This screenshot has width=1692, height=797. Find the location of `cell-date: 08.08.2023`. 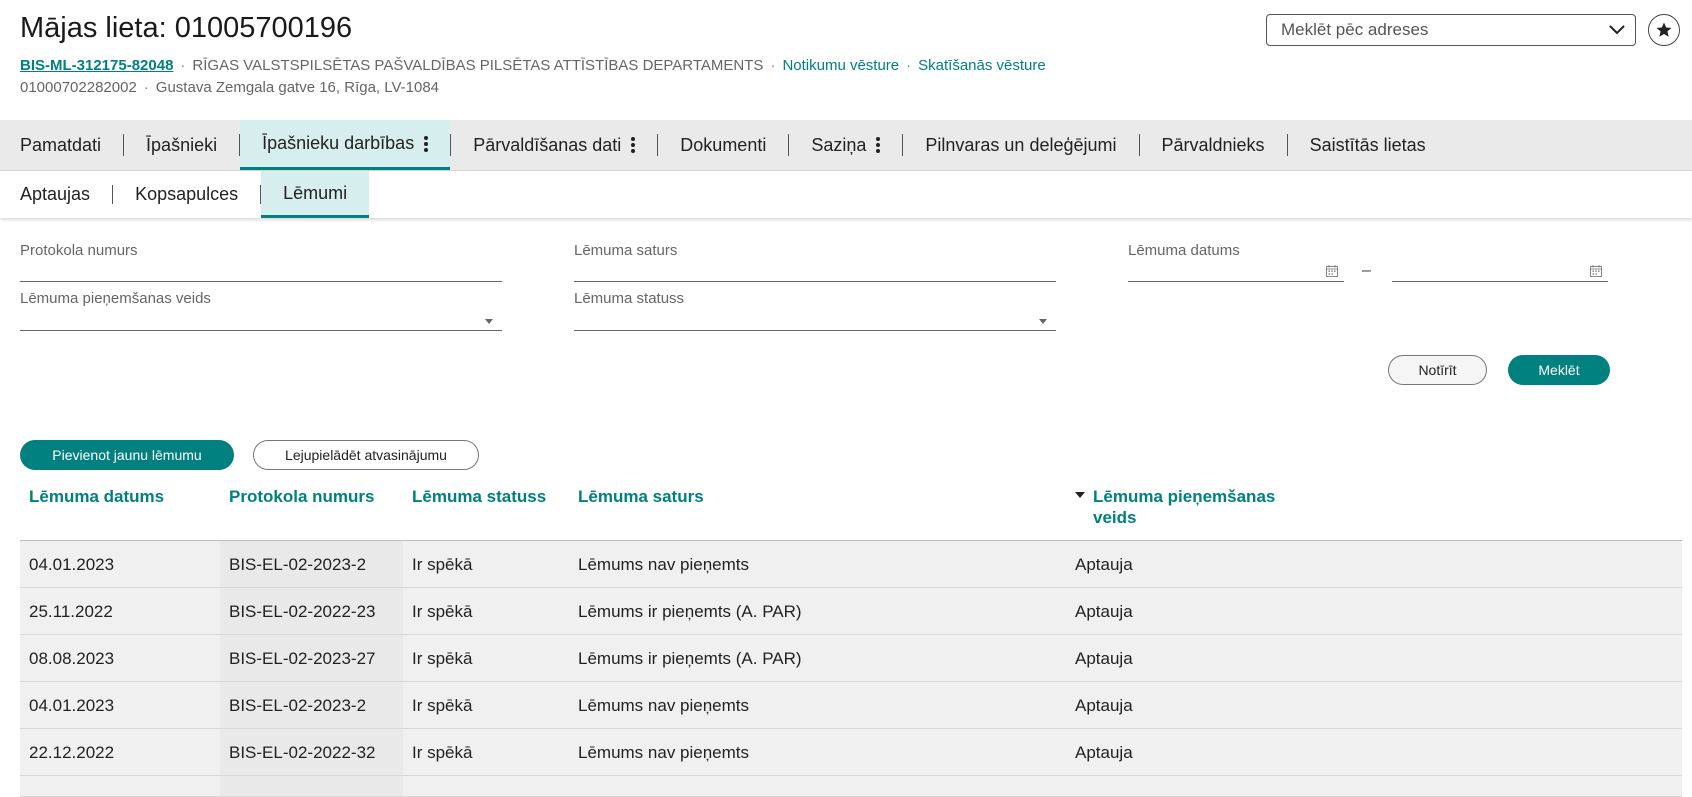

cell-date: 08.08.2023 is located at coordinates (72, 658).